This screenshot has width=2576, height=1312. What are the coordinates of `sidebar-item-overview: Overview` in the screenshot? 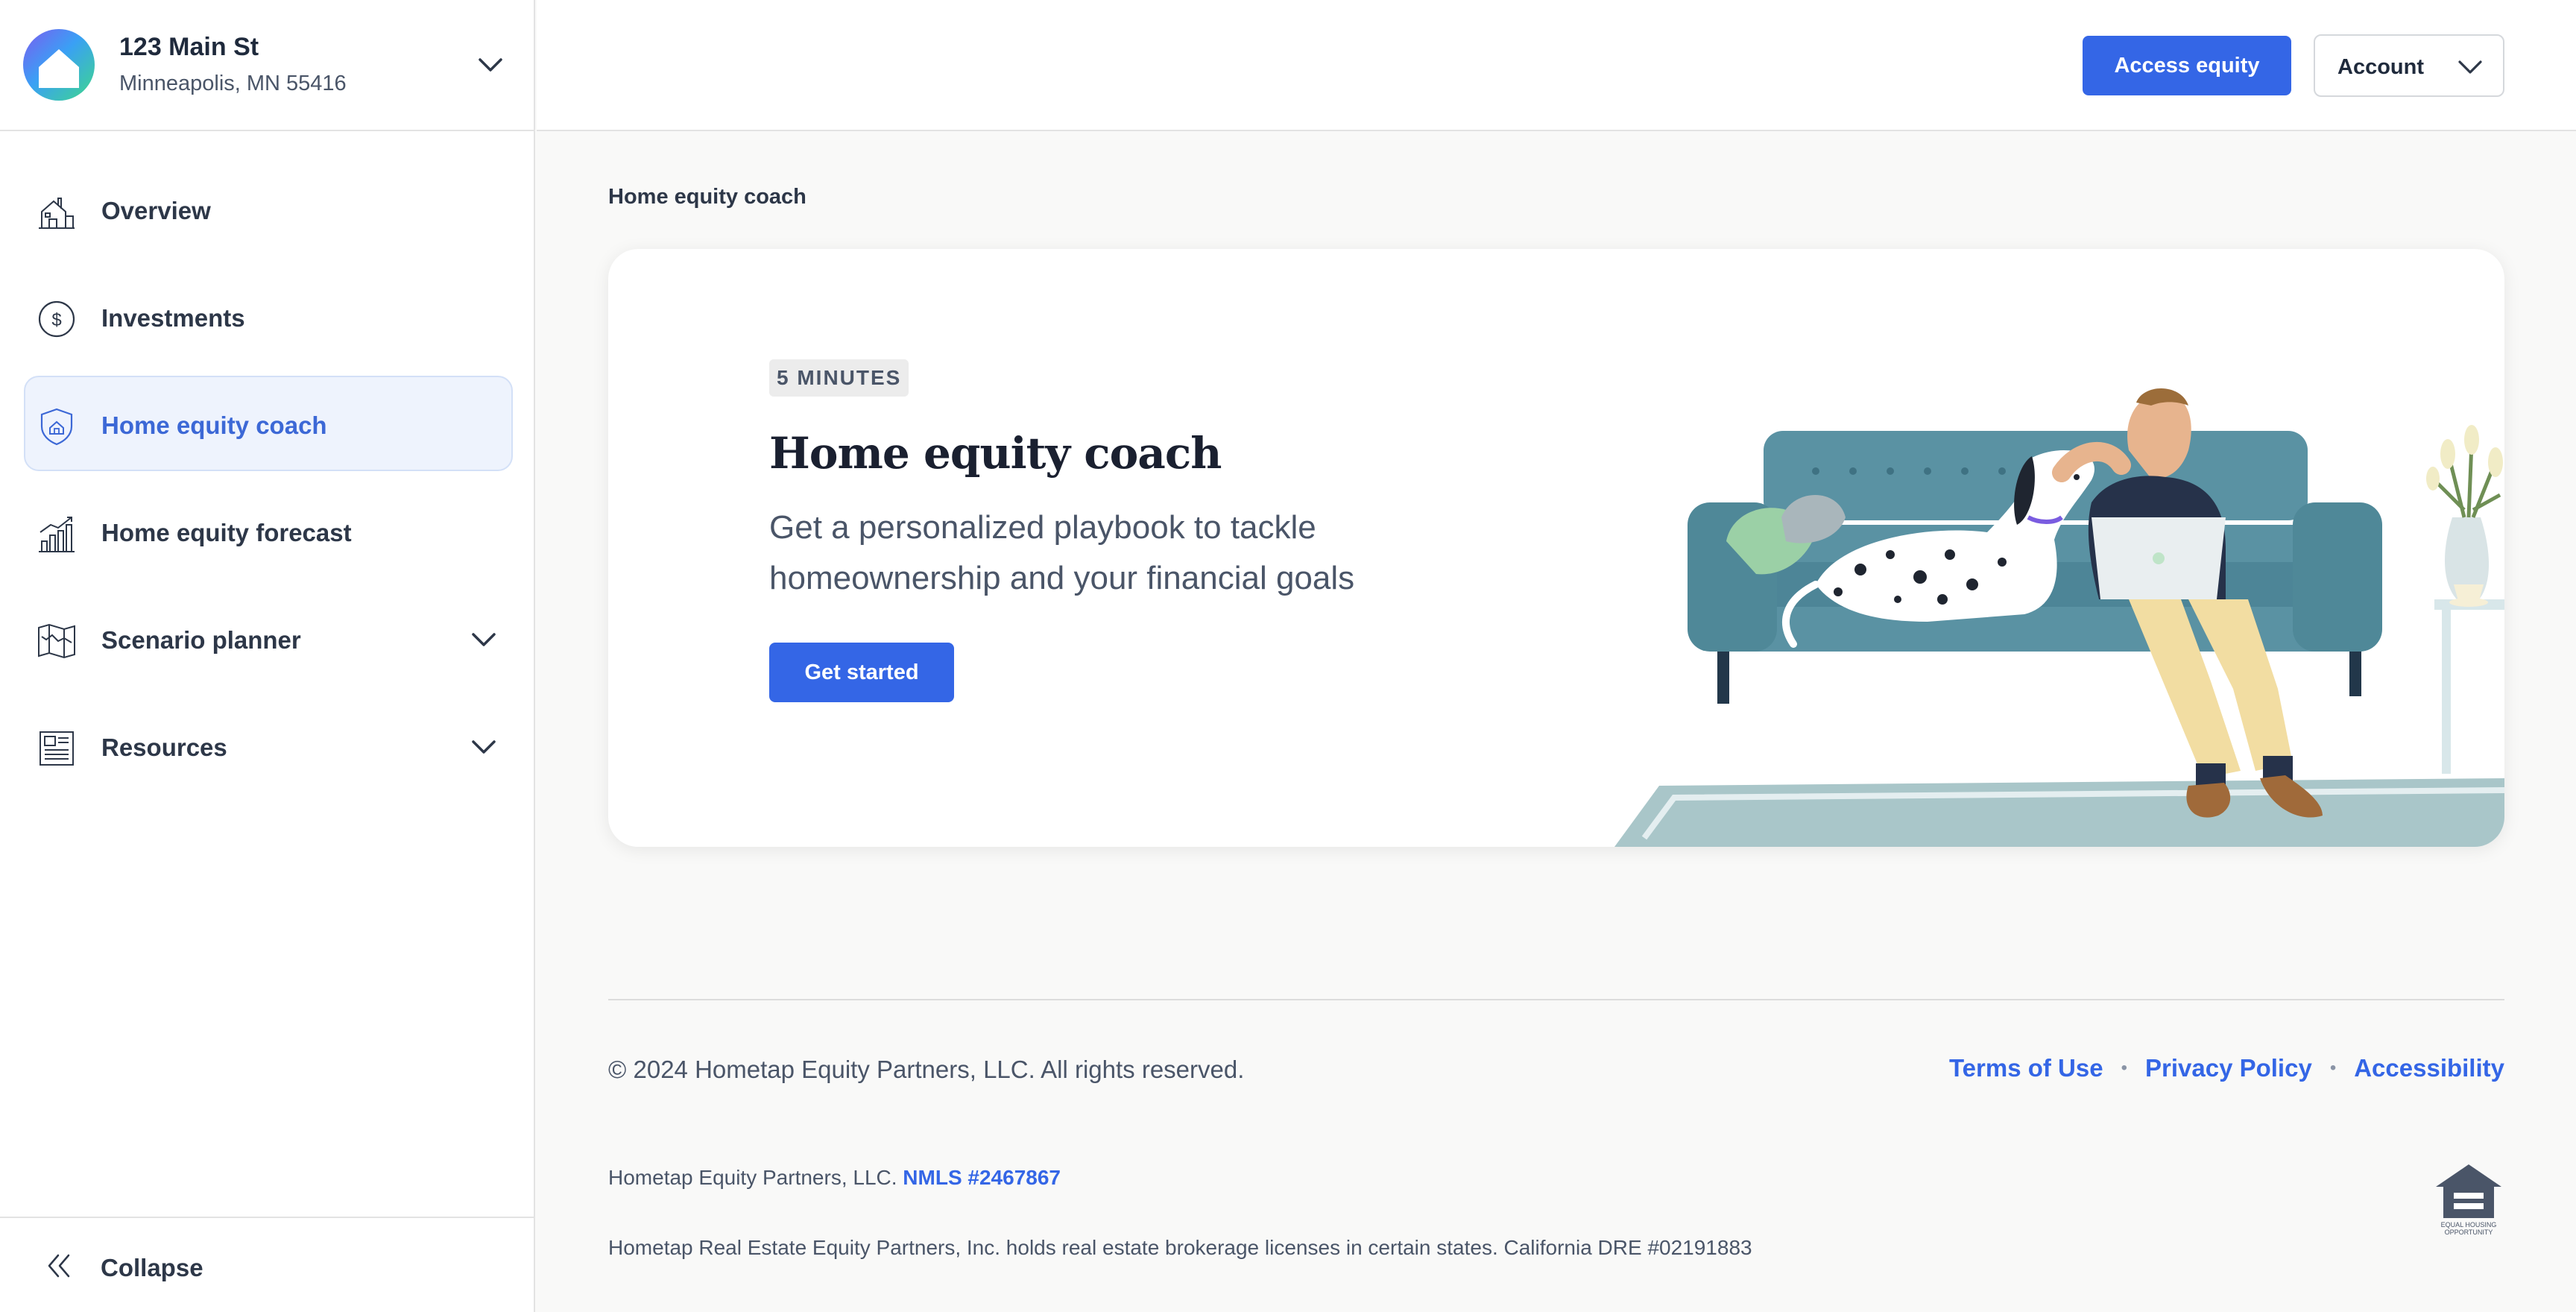 It's located at (268, 208).